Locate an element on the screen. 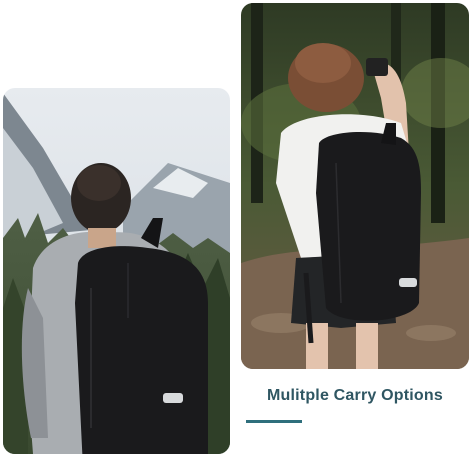  caption-underline is located at coordinates (274, 421).